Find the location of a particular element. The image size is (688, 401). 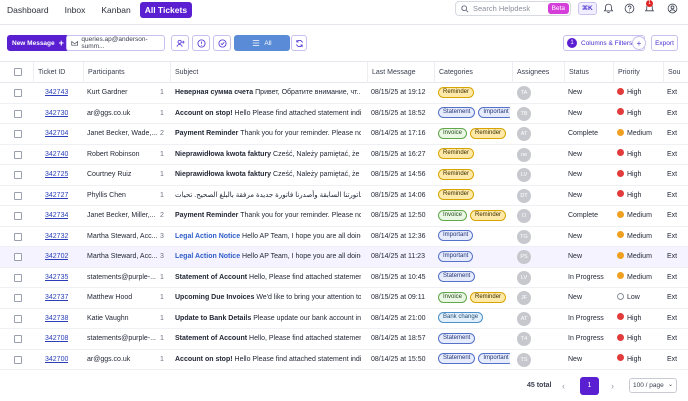

ticket-id-link: 342725 is located at coordinates (56, 175).